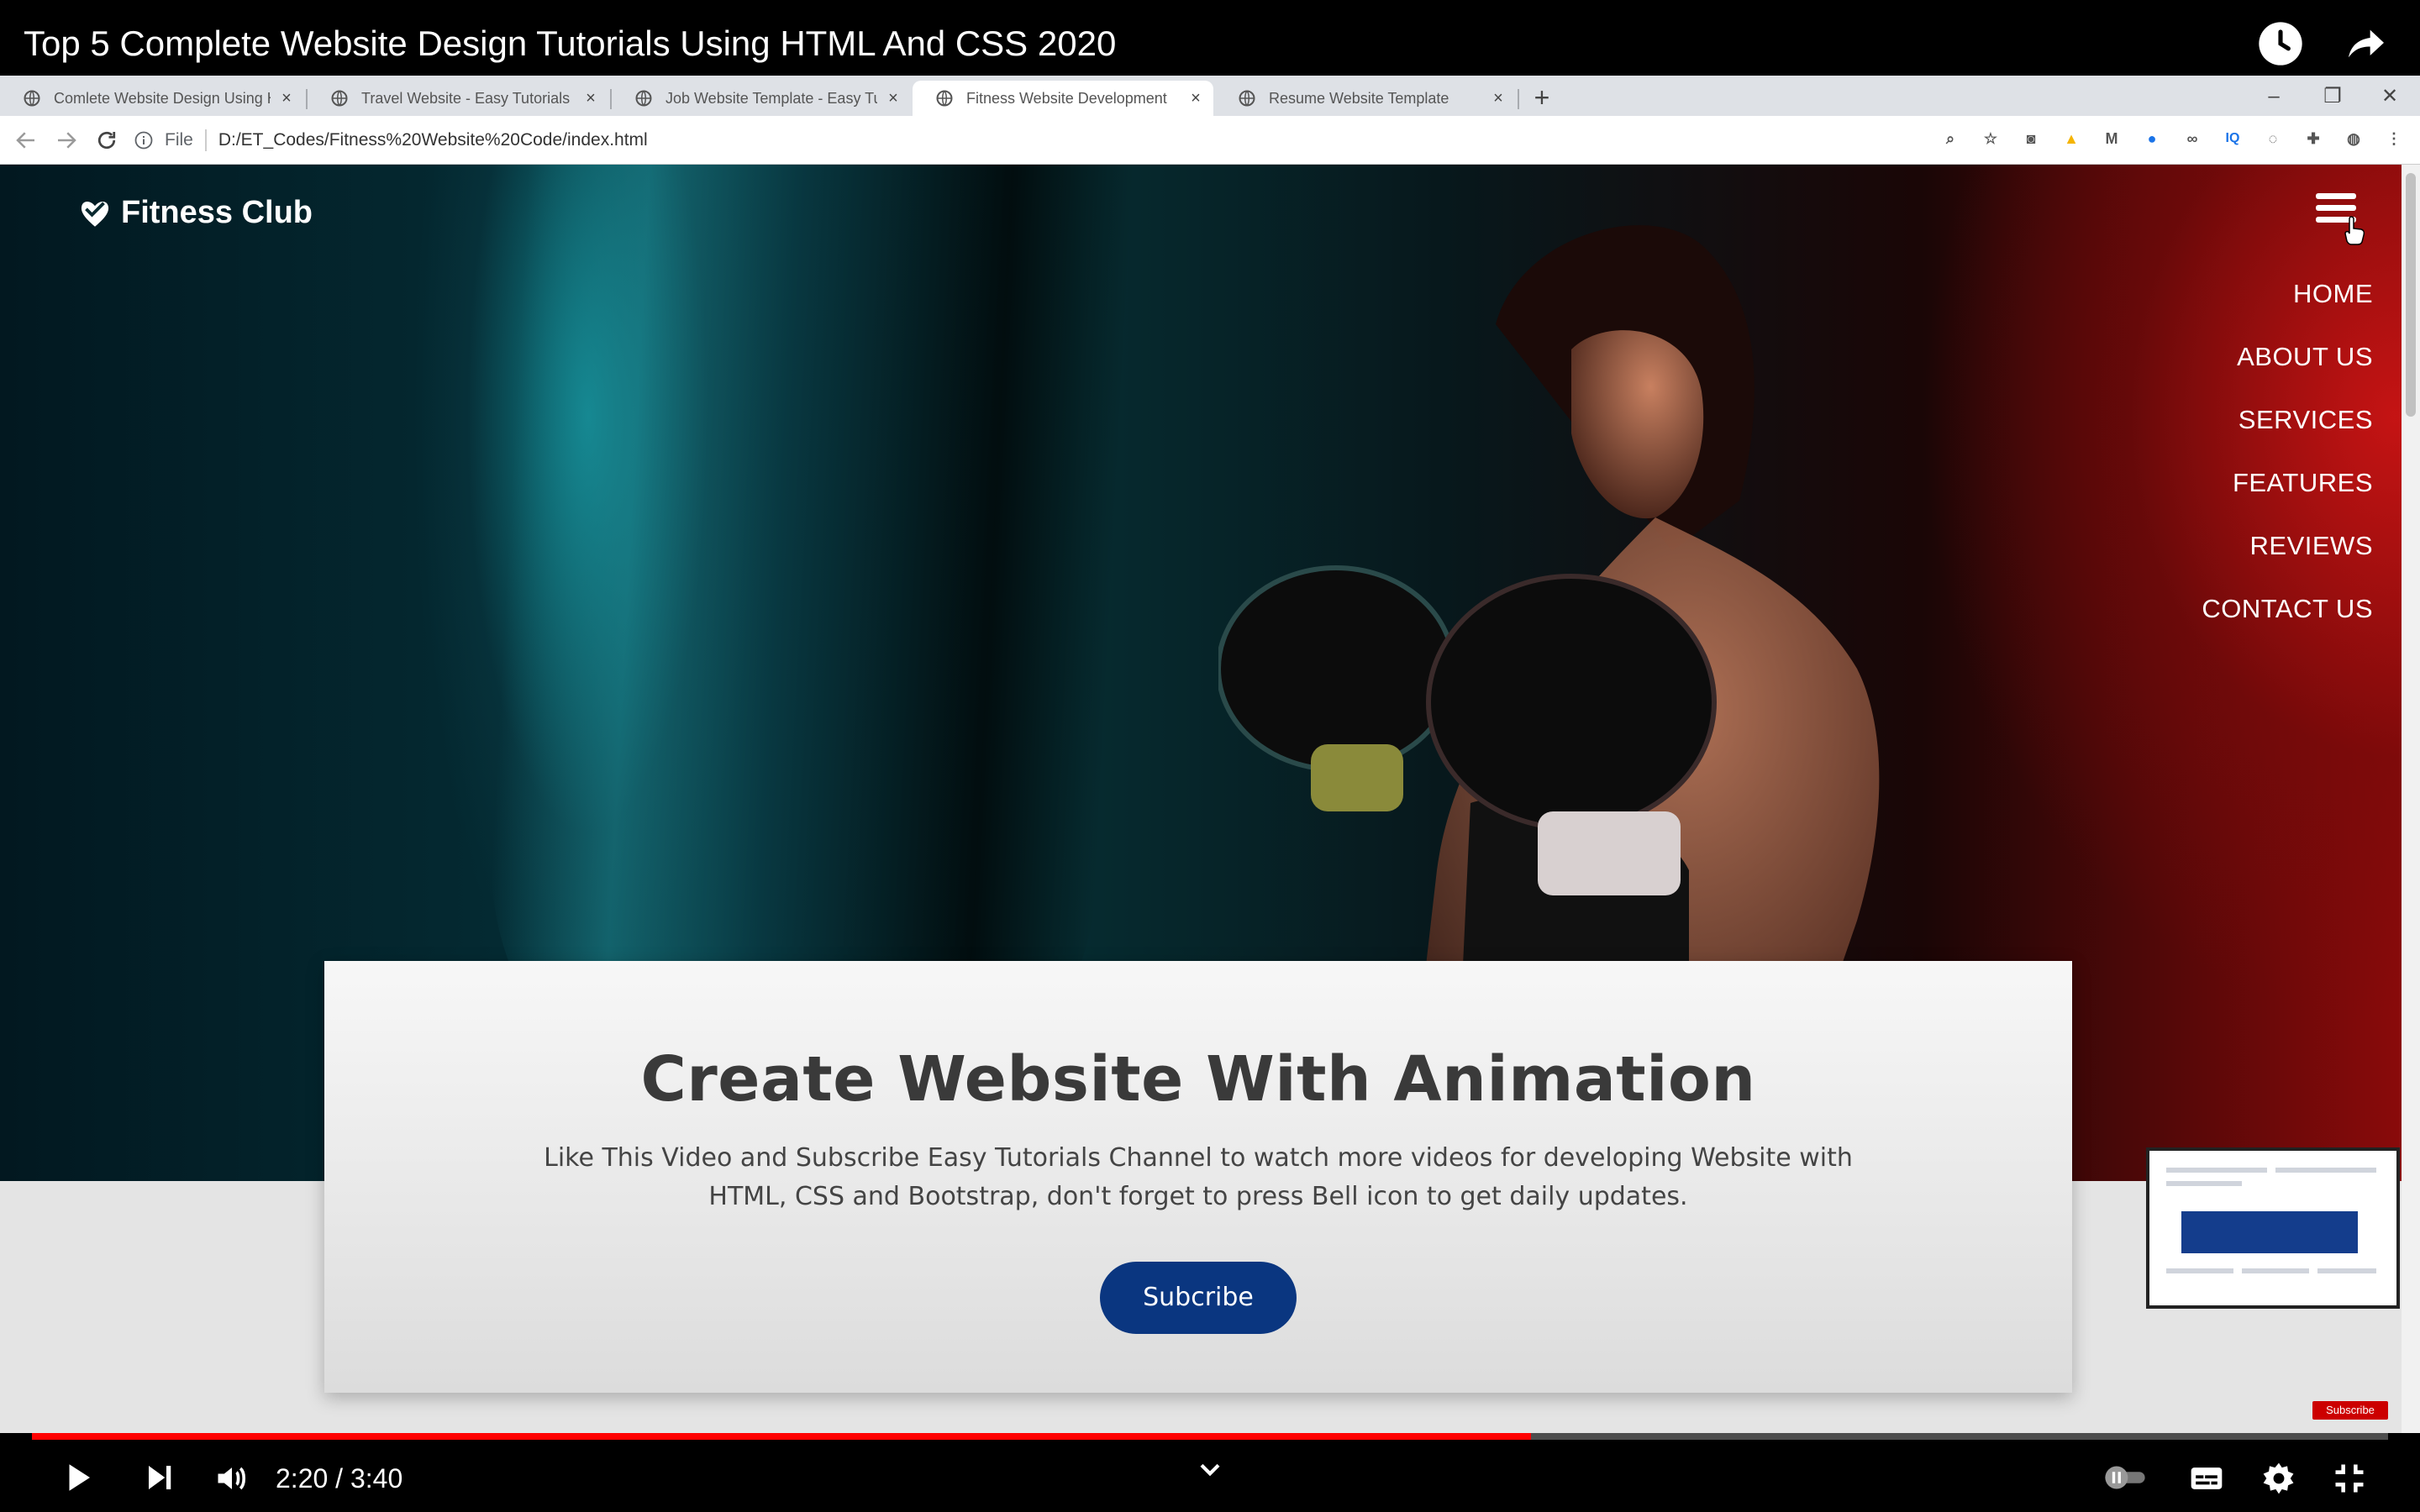  I want to click on nav-reviews: REVIEWS, so click(2287, 545).